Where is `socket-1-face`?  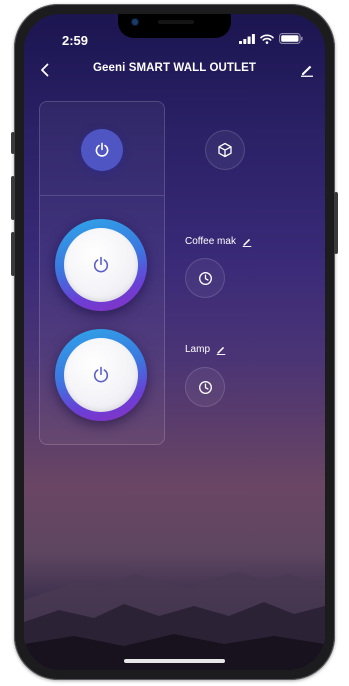
socket-1-face is located at coordinates (101, 265).